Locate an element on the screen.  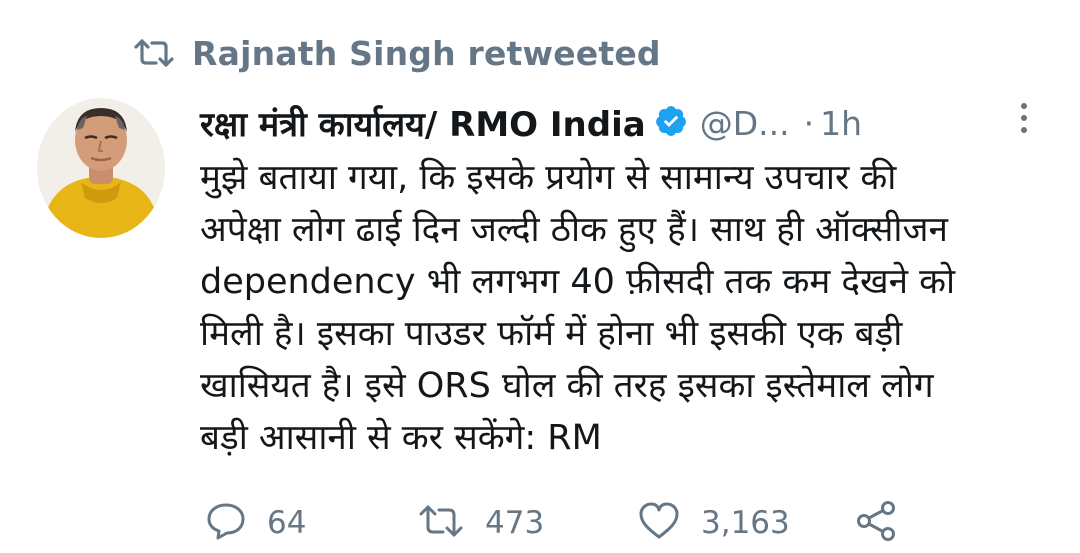
retweet-count: 473 is located at coordinates (515, 523).